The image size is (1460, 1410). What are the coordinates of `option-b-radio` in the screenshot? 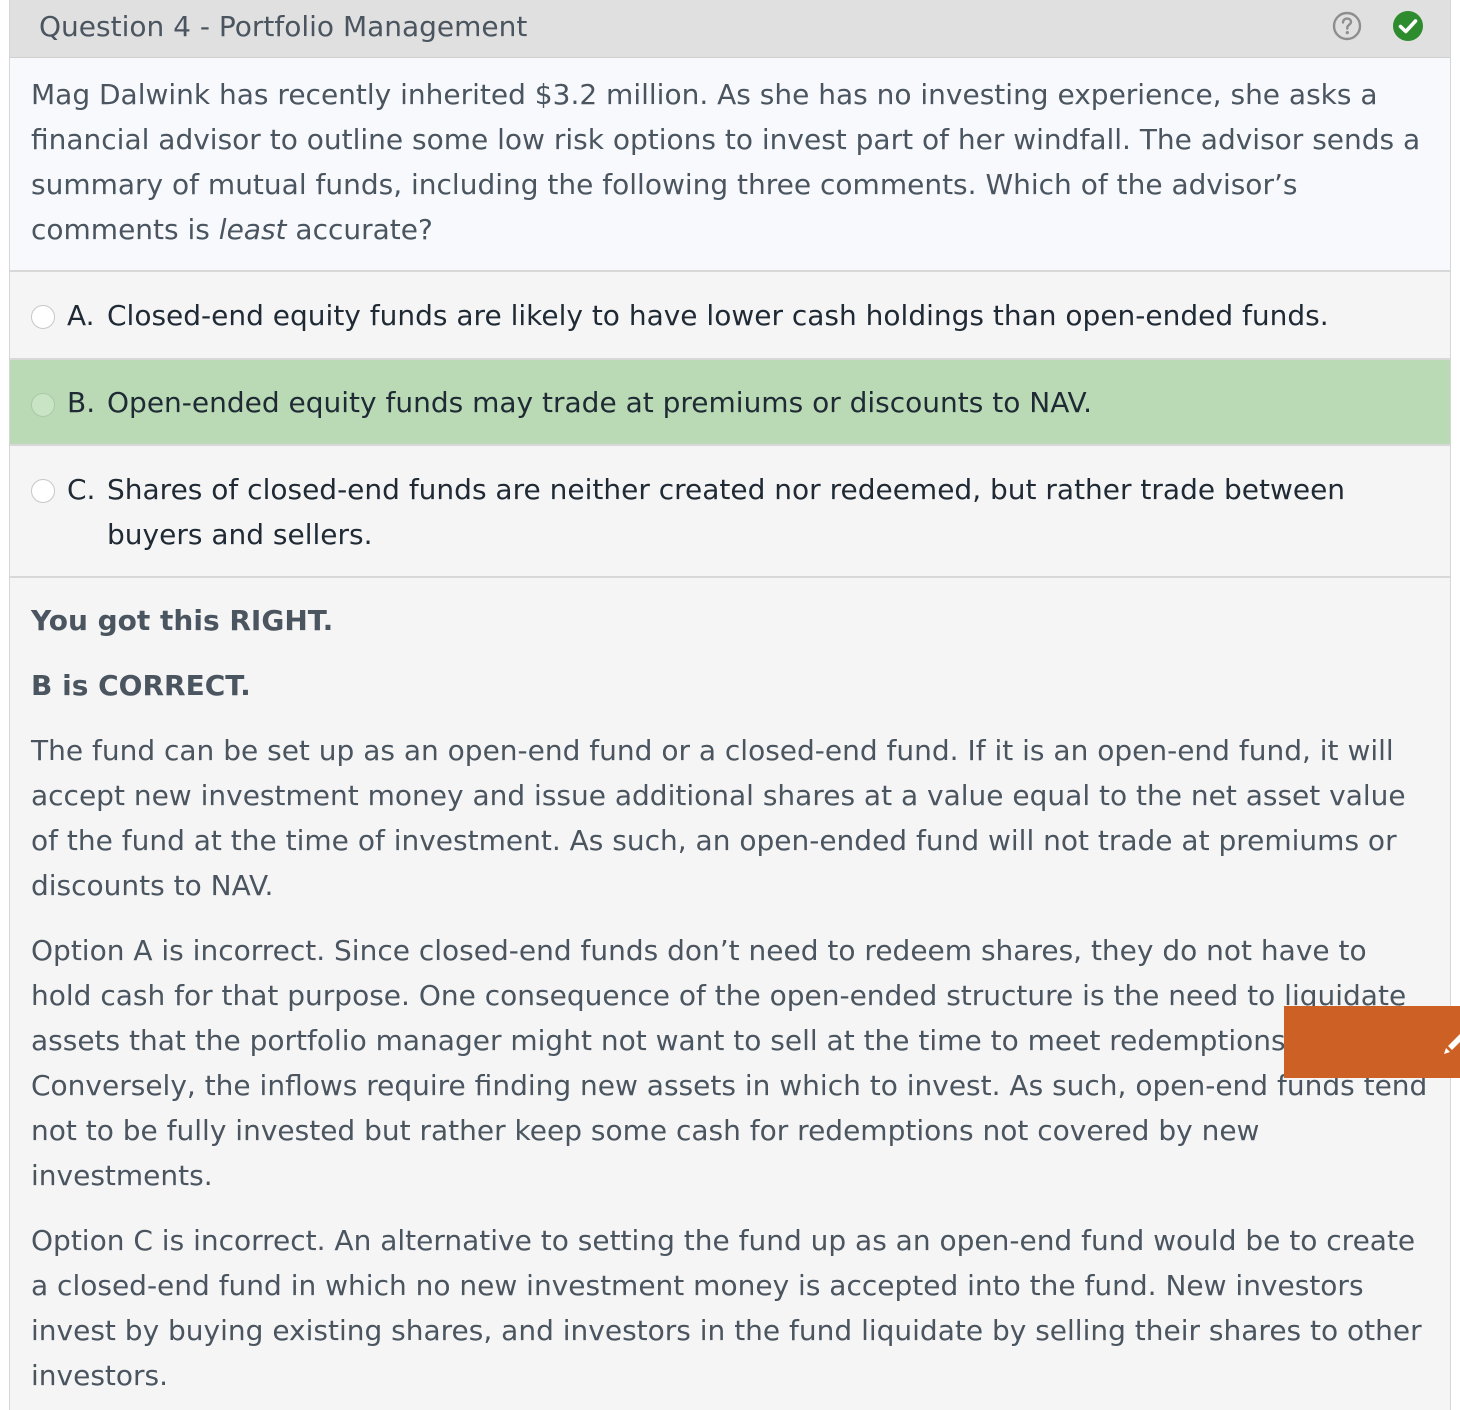 It's located at (43, 405).